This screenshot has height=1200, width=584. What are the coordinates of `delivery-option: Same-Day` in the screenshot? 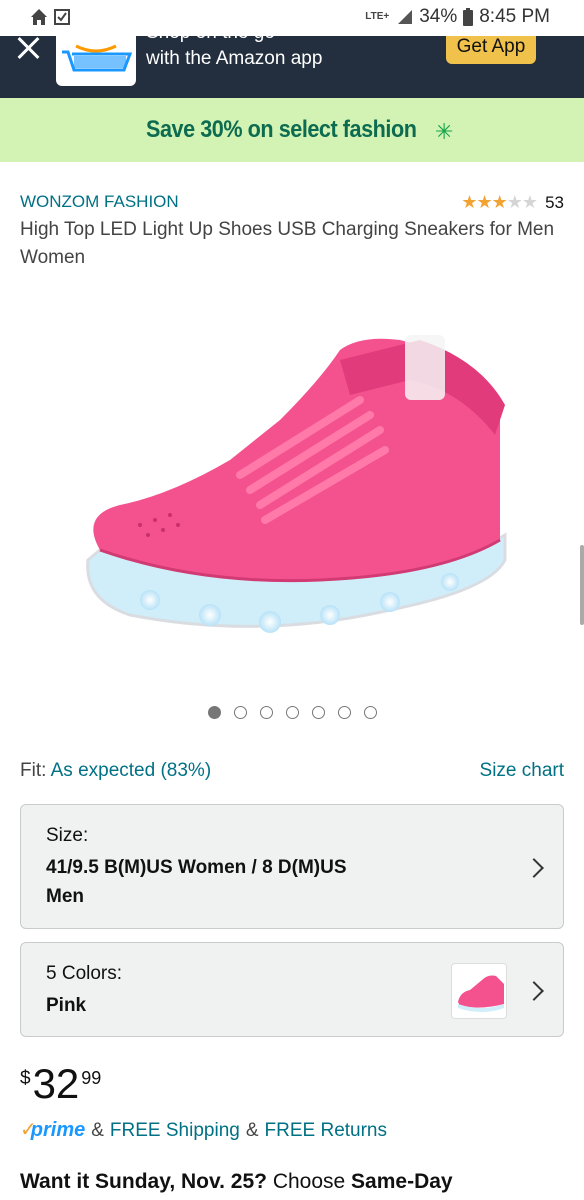 It's located at (402, 1181).